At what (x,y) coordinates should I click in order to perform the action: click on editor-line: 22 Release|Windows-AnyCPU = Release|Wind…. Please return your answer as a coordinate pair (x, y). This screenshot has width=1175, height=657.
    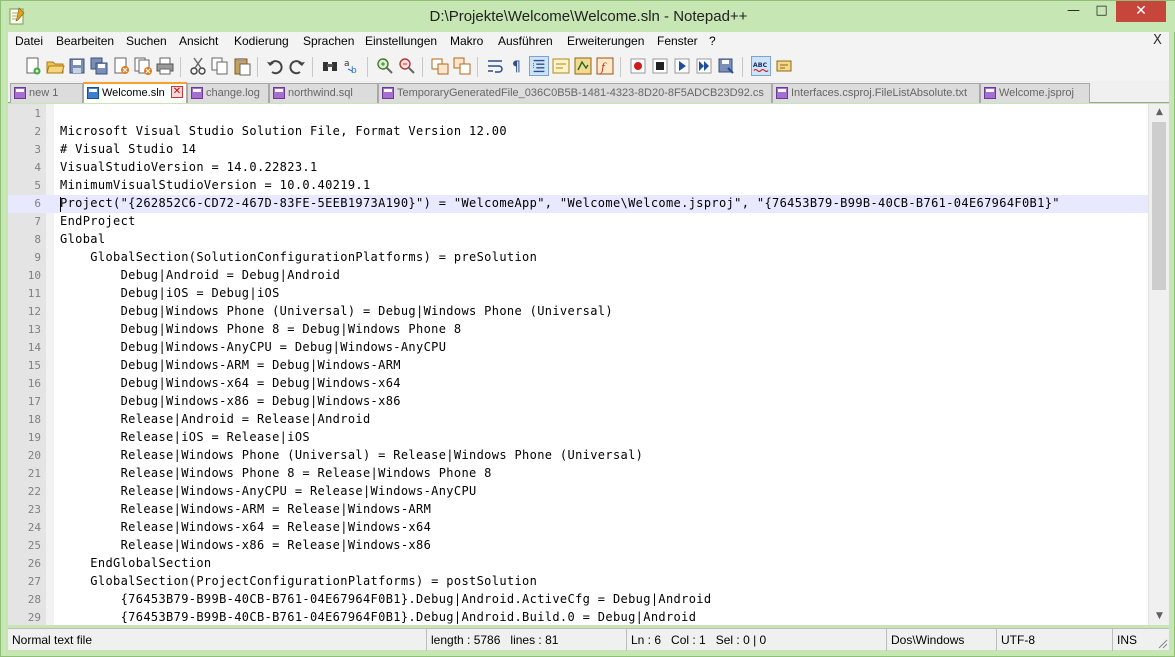
    Looking at the image, I should click on (578, 492).